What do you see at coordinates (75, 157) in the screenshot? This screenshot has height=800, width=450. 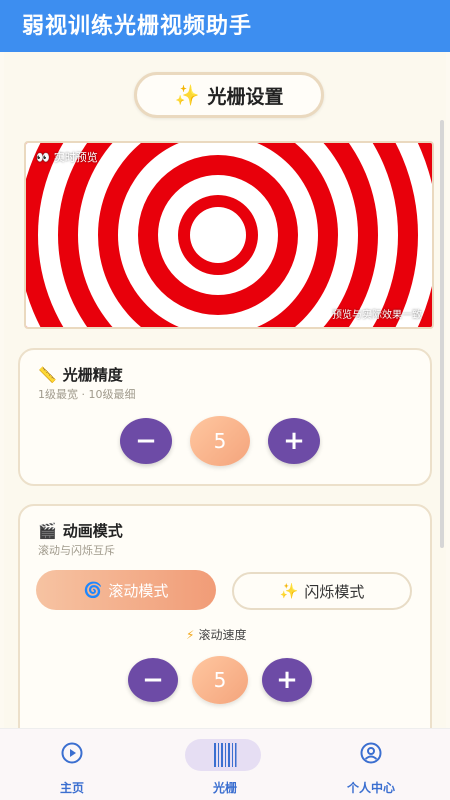 I see `live-preview-text: 实时预览` at bounding box center [75, 157].